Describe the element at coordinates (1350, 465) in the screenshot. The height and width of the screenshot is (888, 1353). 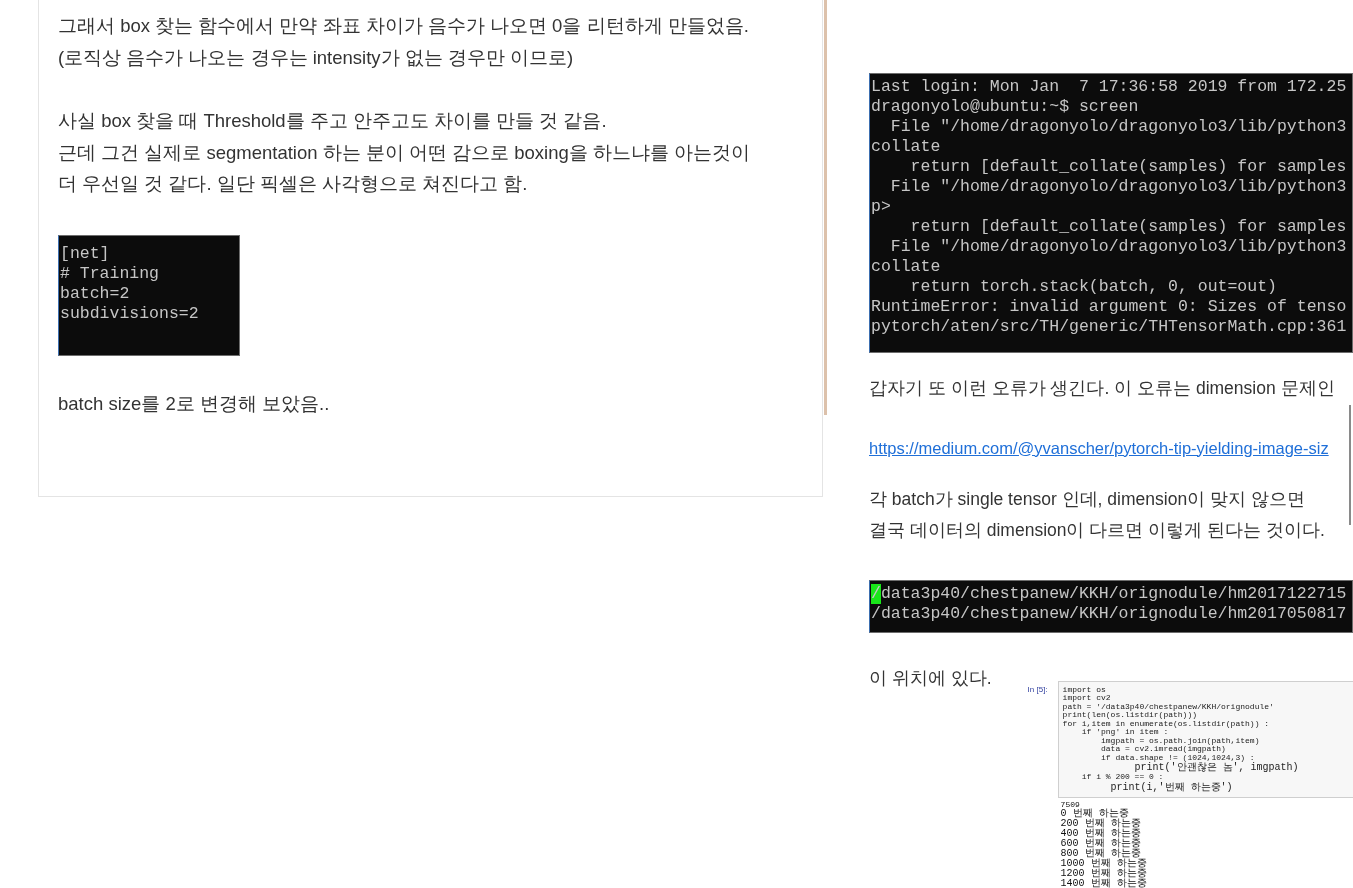
I see `scrollbar-thumb` at that location.